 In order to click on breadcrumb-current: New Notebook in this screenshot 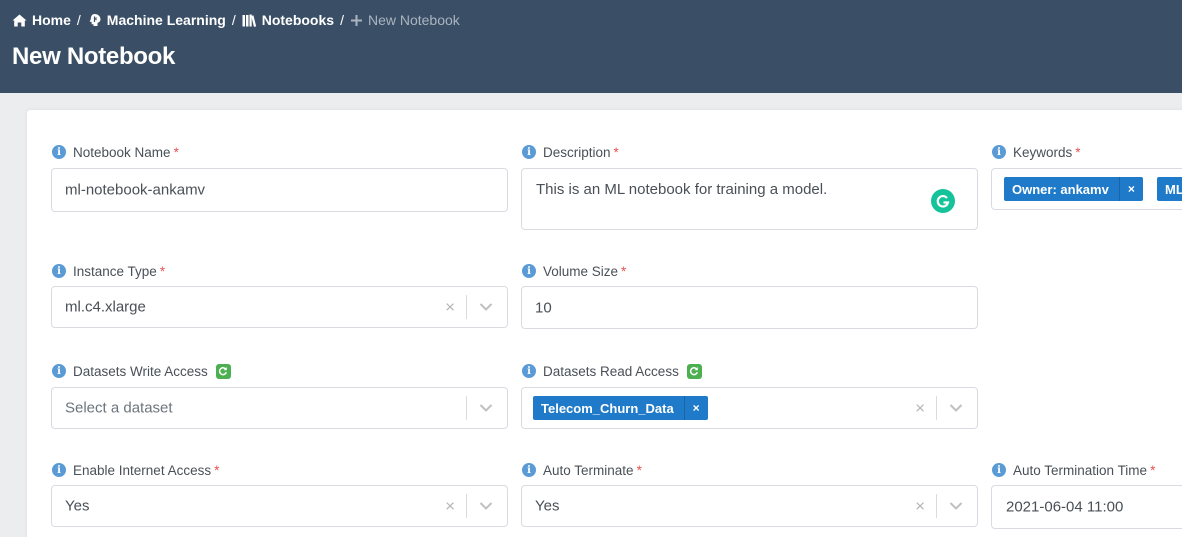, I will do `click(405, 20)`.